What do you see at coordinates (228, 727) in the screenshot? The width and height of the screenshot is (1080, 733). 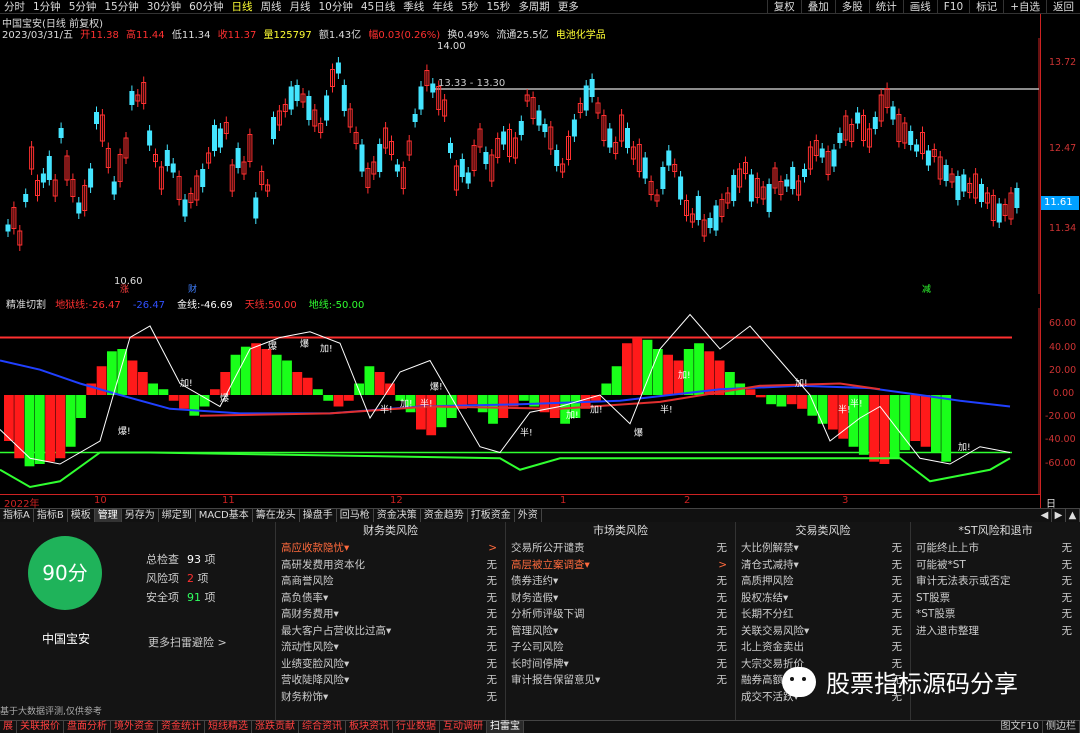 I see `status-tab-5: 短线精选` at bounding box center [228, 727].